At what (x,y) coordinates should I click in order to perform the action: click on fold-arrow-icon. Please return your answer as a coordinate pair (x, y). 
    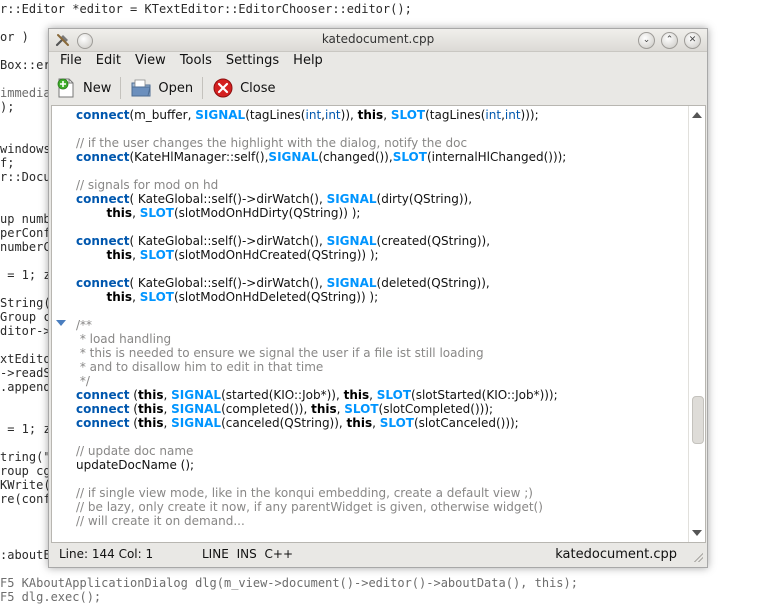
    Looking at the image, I should click on (61, 323).